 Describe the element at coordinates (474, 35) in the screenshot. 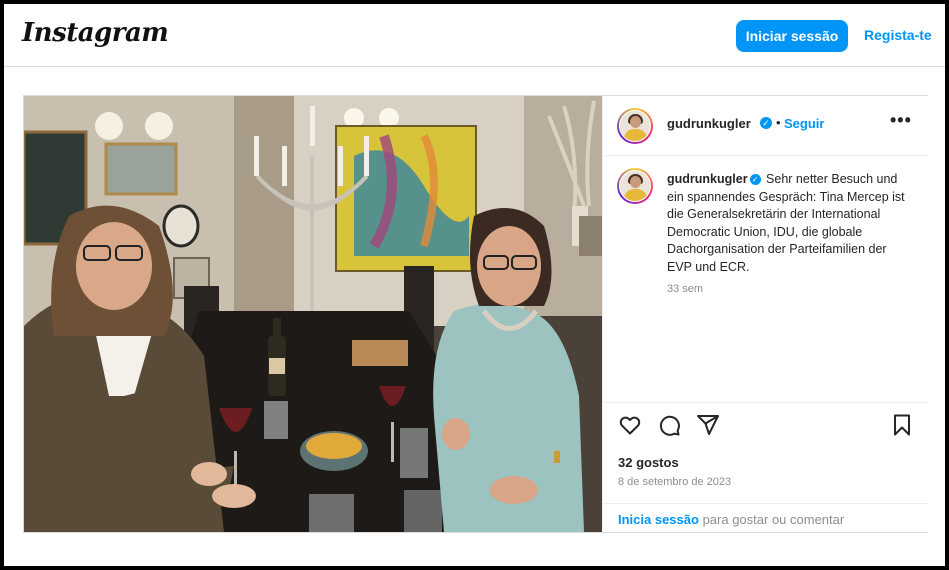

I see `top-bar: Instagram Iniciar sessão Regista-te` at that location.